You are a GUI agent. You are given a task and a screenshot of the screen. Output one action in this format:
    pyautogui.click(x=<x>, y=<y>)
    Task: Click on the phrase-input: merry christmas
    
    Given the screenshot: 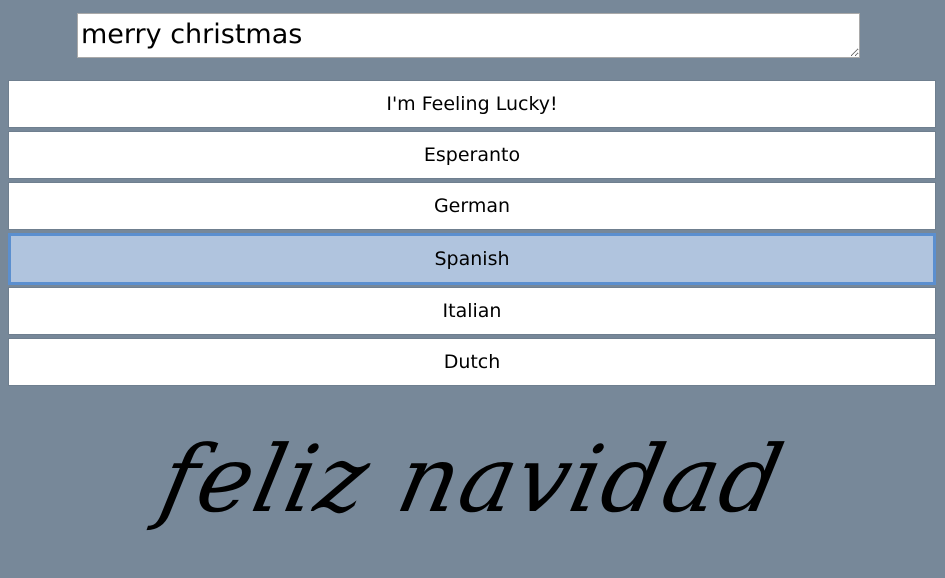 What is the action you would take?
    pyautogui.click(x=468, y=35)
    